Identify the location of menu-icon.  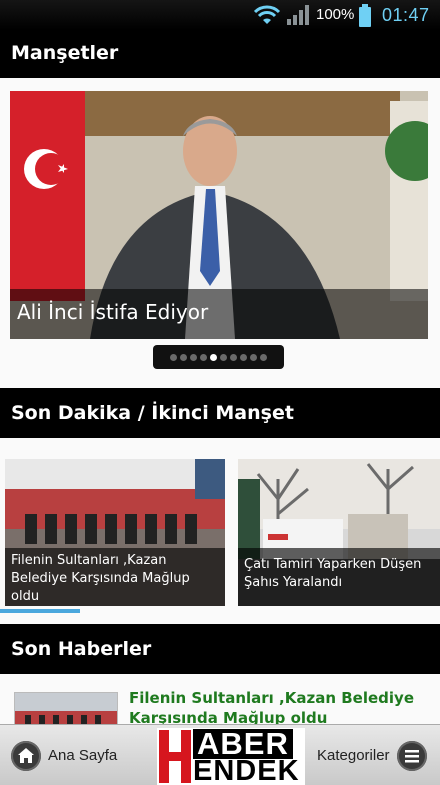
(412, 756).